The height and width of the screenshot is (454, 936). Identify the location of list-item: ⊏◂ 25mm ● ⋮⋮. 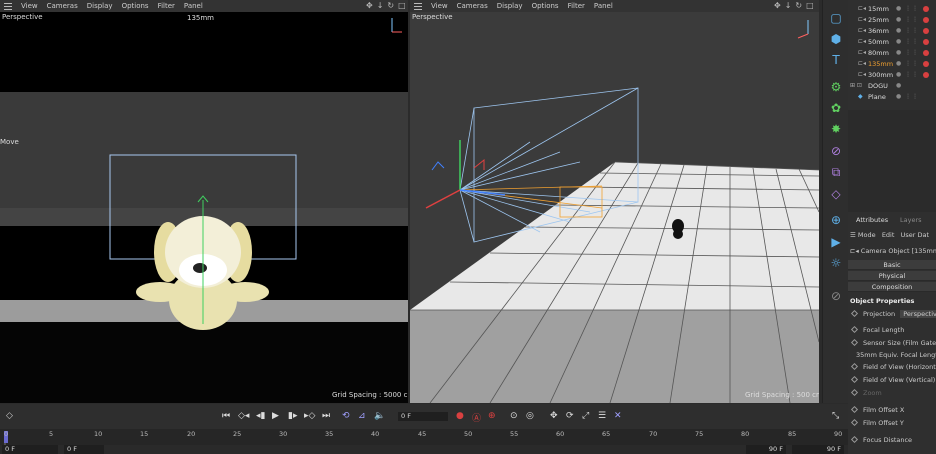
(892, 19).